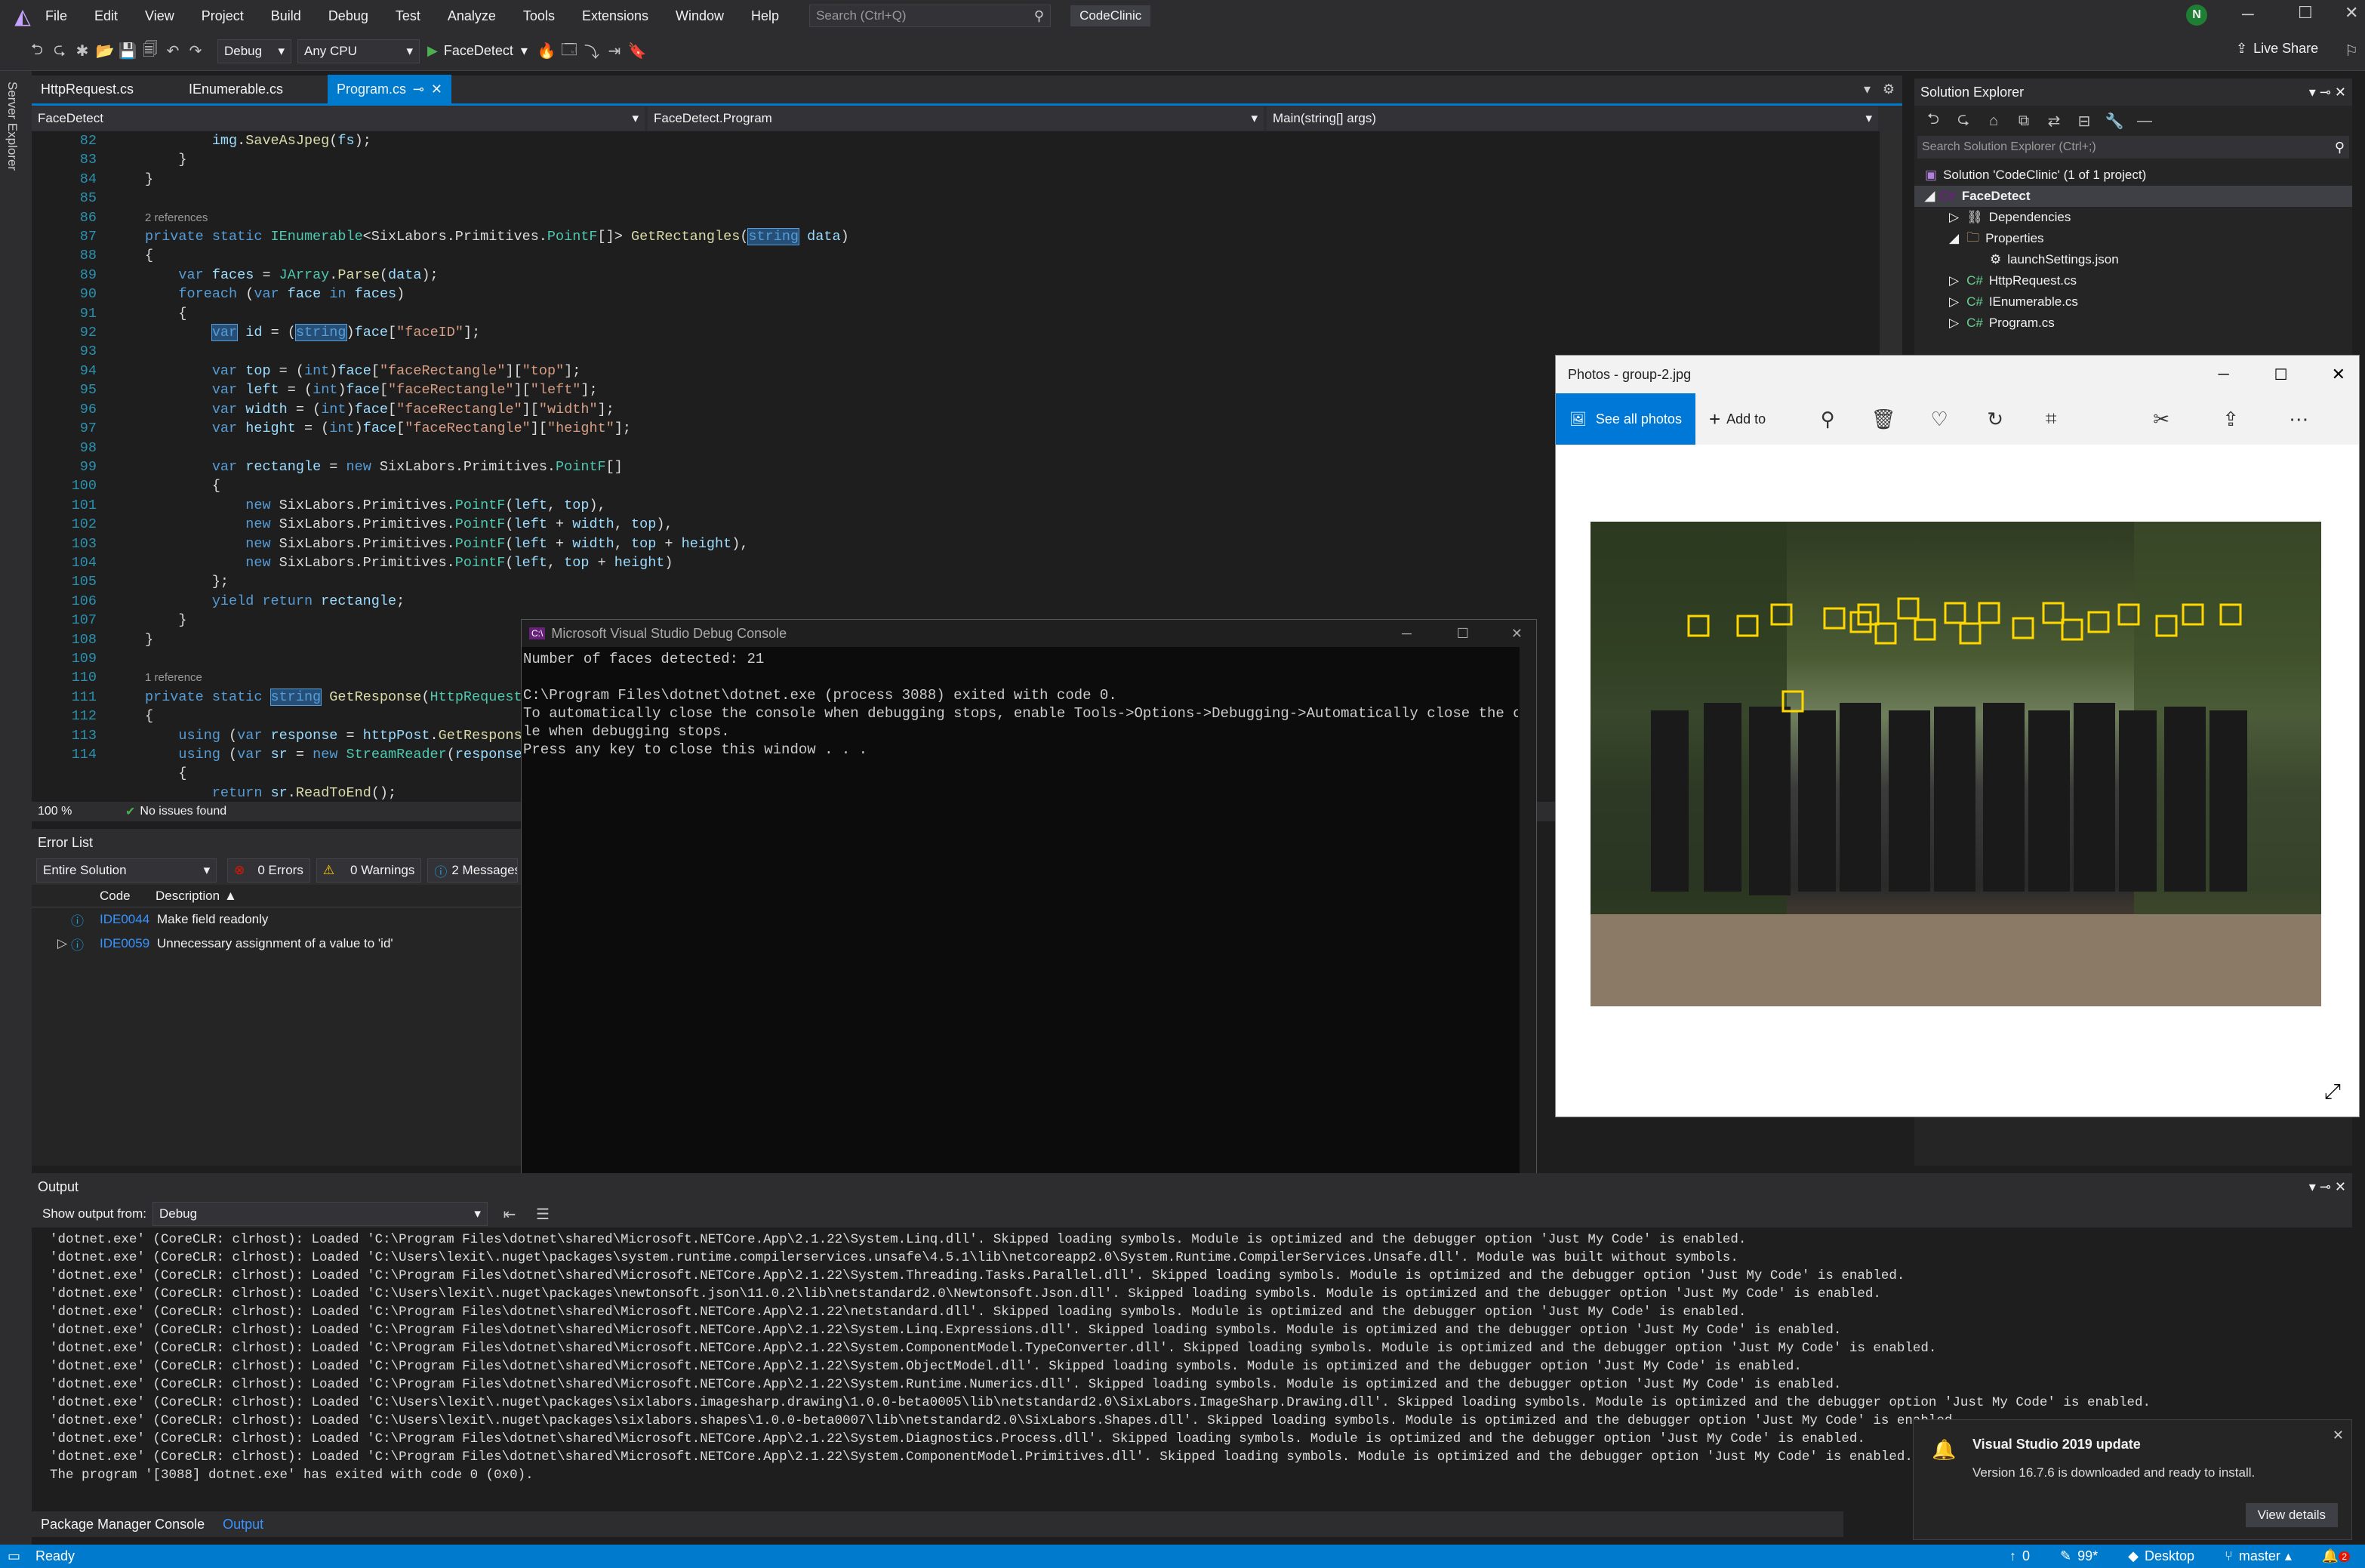 This screenshot has width=2365, height=1568. Describe the element at coordinates (1995, 419) in the screenshot. I see `rotate-icon: ↻` at that location.